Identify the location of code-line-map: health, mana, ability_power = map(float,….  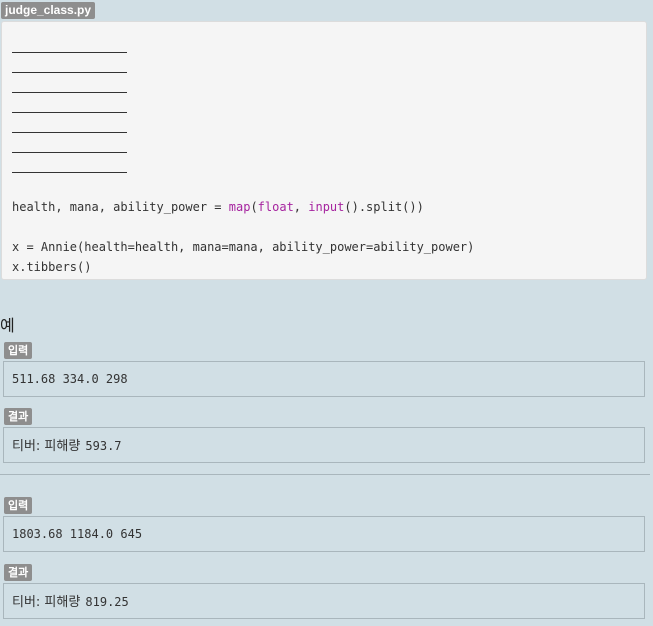
(324, 207).